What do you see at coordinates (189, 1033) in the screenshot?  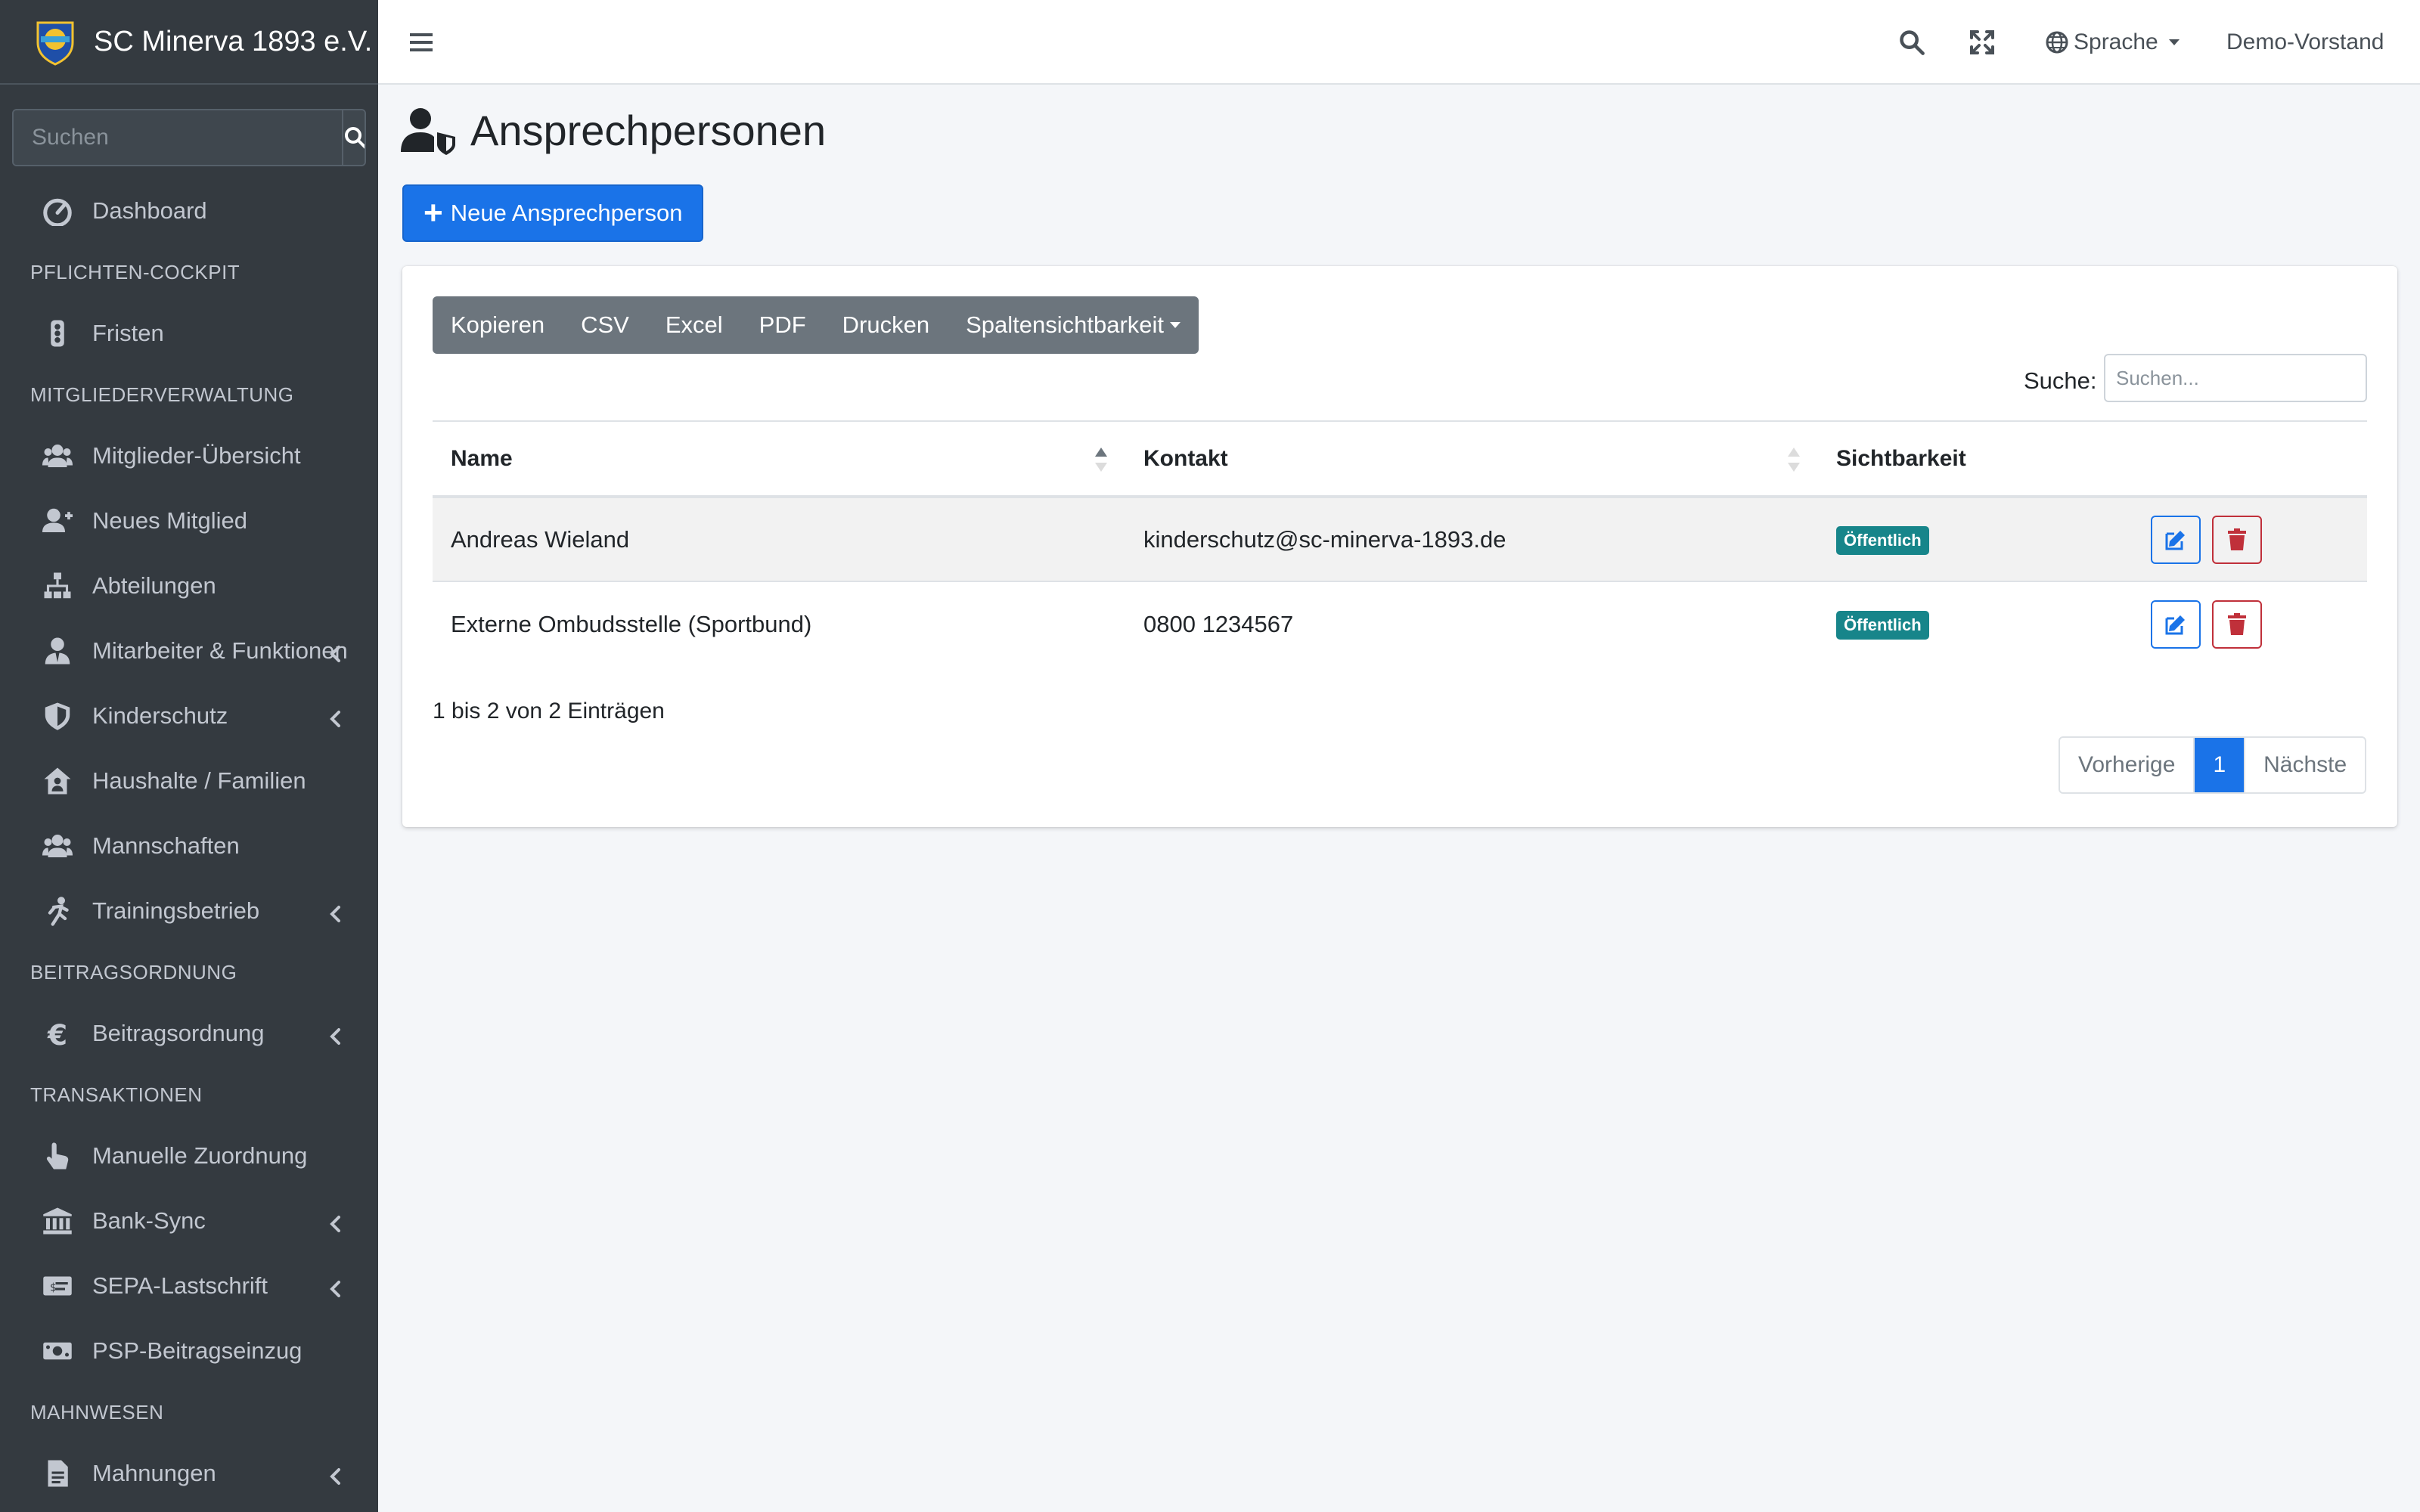 I see `sidebar-item-beitragsordnung: € Beitragsordnung` at bounding box center [189, 1033].